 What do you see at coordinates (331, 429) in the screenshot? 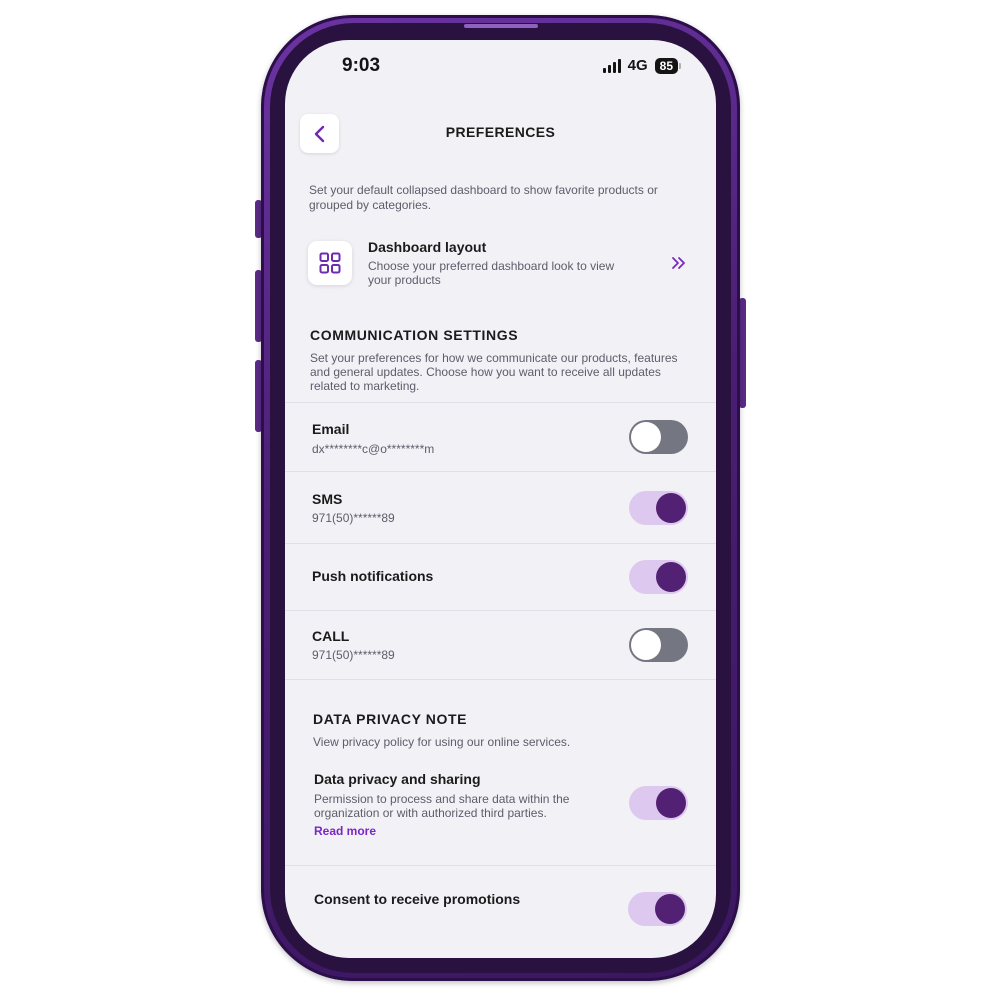
I see `email-title: Email` at bounding box center [331, 429].